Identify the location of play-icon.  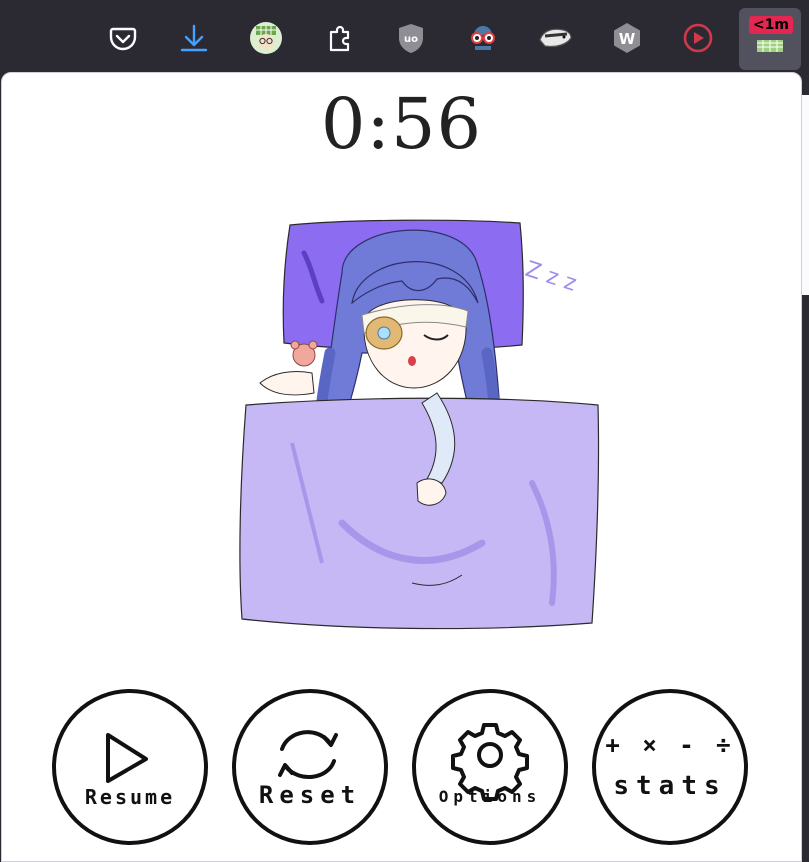
(127, 758).